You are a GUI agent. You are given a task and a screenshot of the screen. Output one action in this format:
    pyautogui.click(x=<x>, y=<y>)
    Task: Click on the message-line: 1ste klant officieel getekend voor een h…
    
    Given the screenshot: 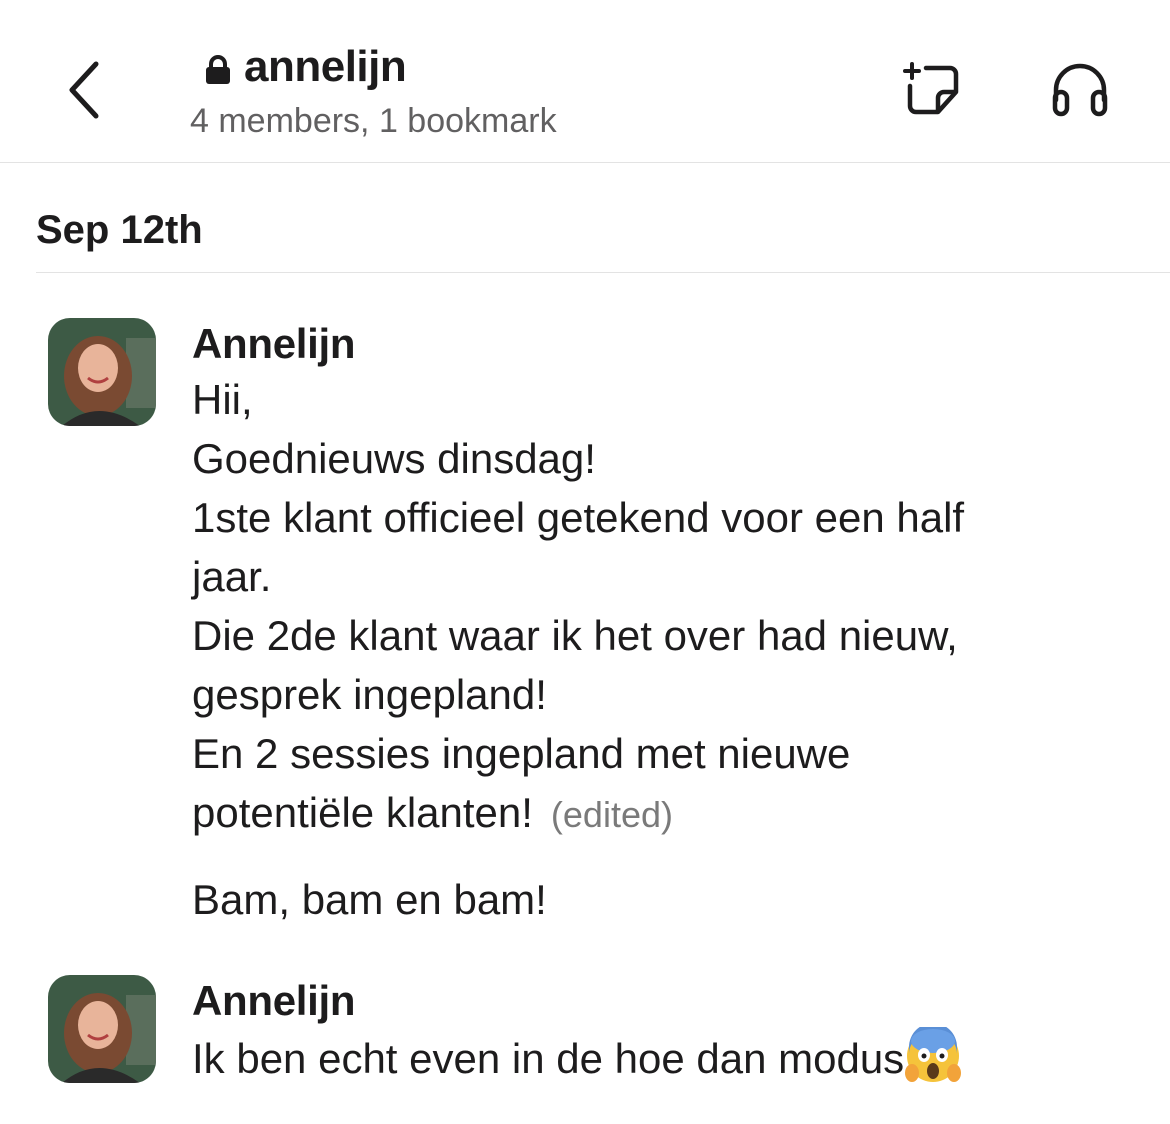 What is the action you would take?
    pyautogui.click(x=578, y=517)
    